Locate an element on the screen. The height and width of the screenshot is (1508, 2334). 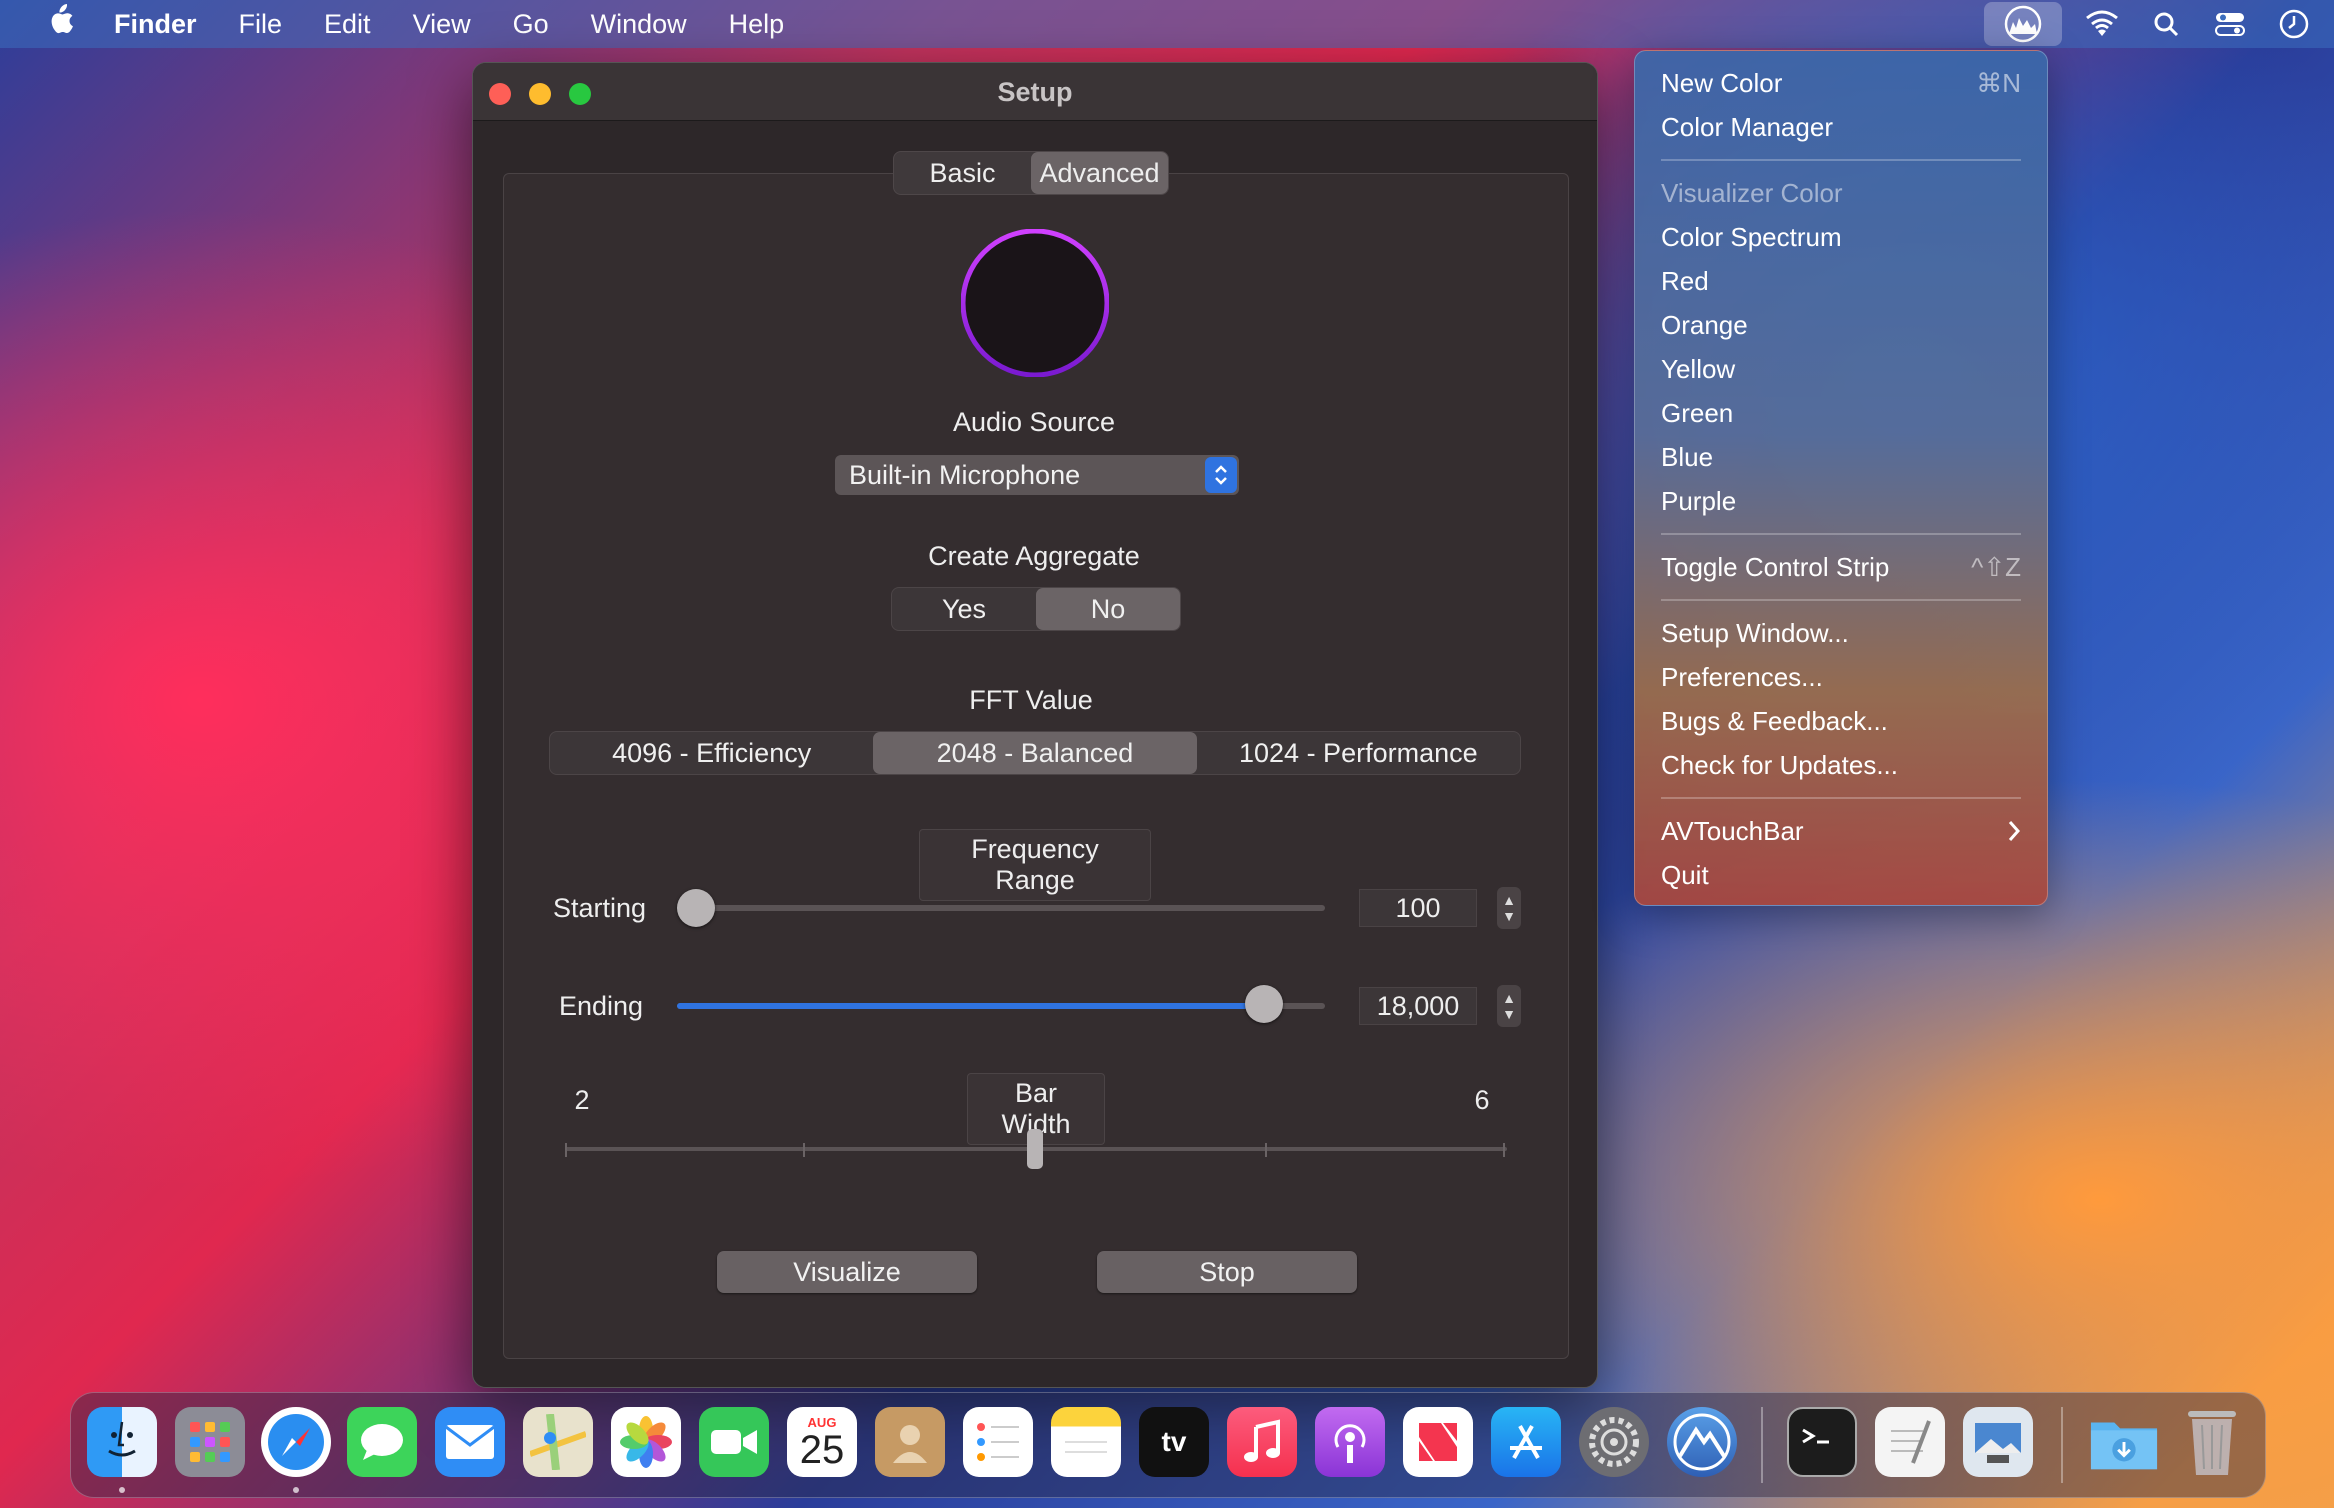
calendar-icon: AUG 25 is located at coordinates (822, 1442).